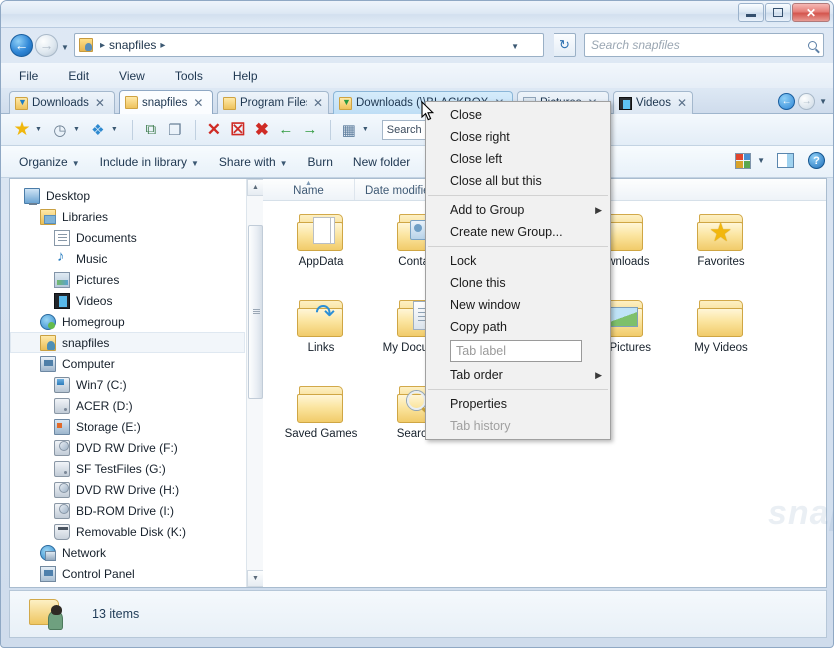  What do you see at coordinates (76, 129) in the screenshot?
I see `history-dropdown-icon: ▼` at bounding box center [76, 129].